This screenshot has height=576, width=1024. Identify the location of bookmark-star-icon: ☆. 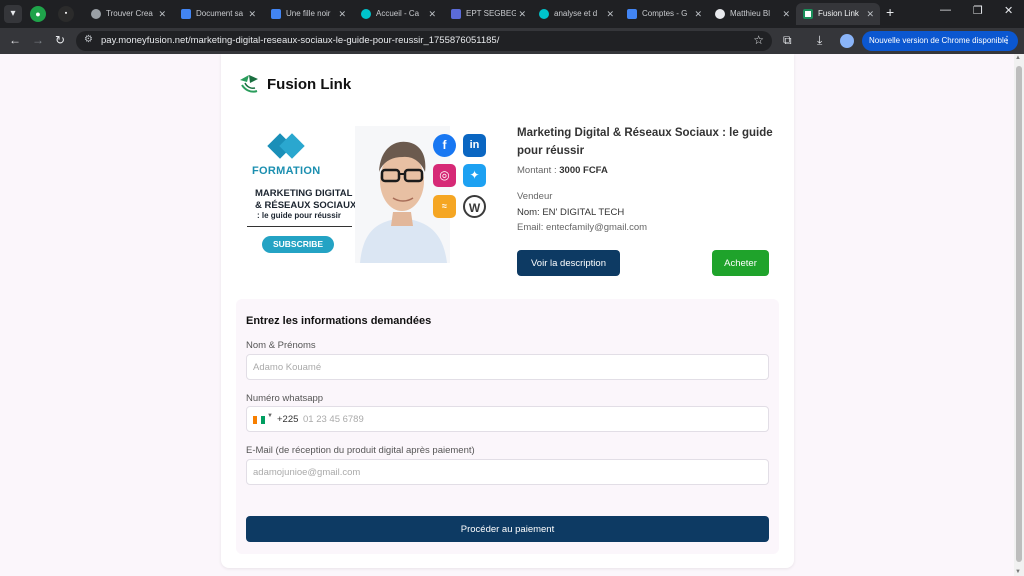
(758, 40).